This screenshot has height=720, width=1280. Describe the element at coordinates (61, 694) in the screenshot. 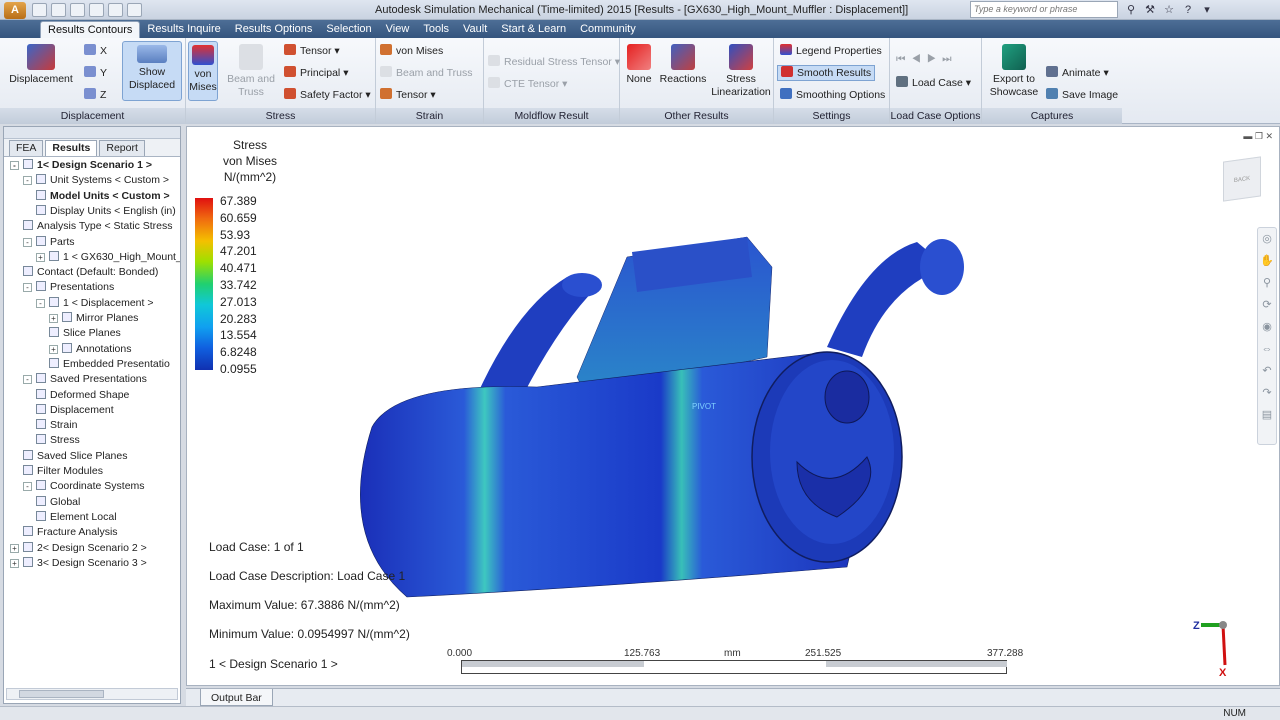

I see `scrollbar-thumb` at that location.